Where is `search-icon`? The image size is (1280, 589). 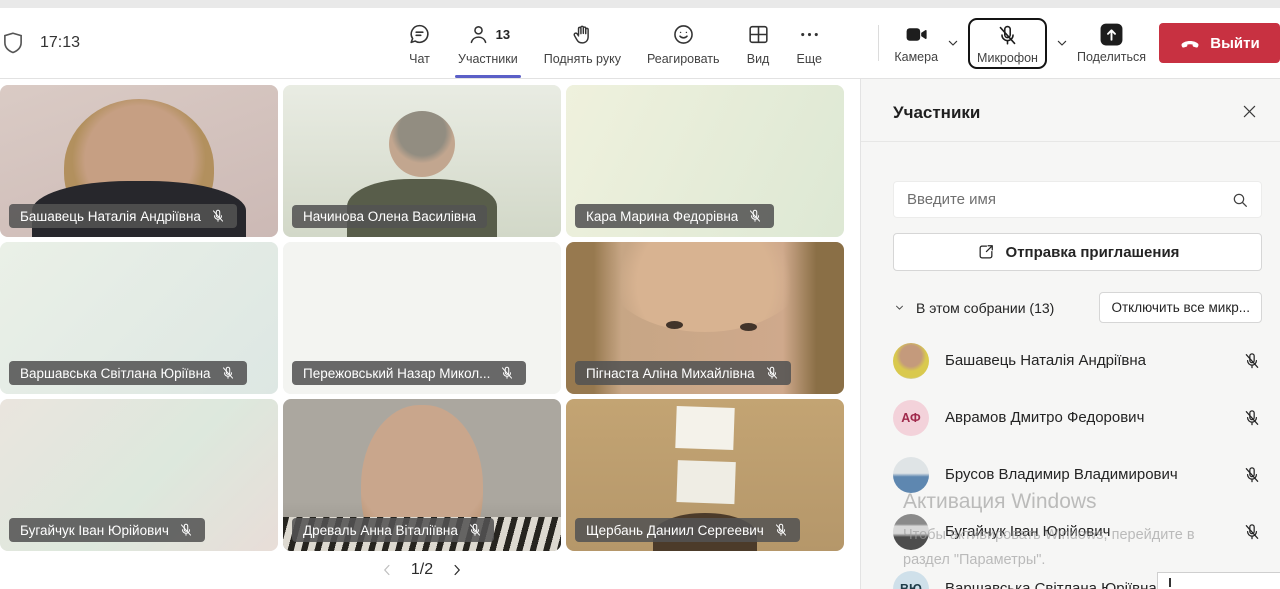
search-icon is located at coordinates (1240, 200).